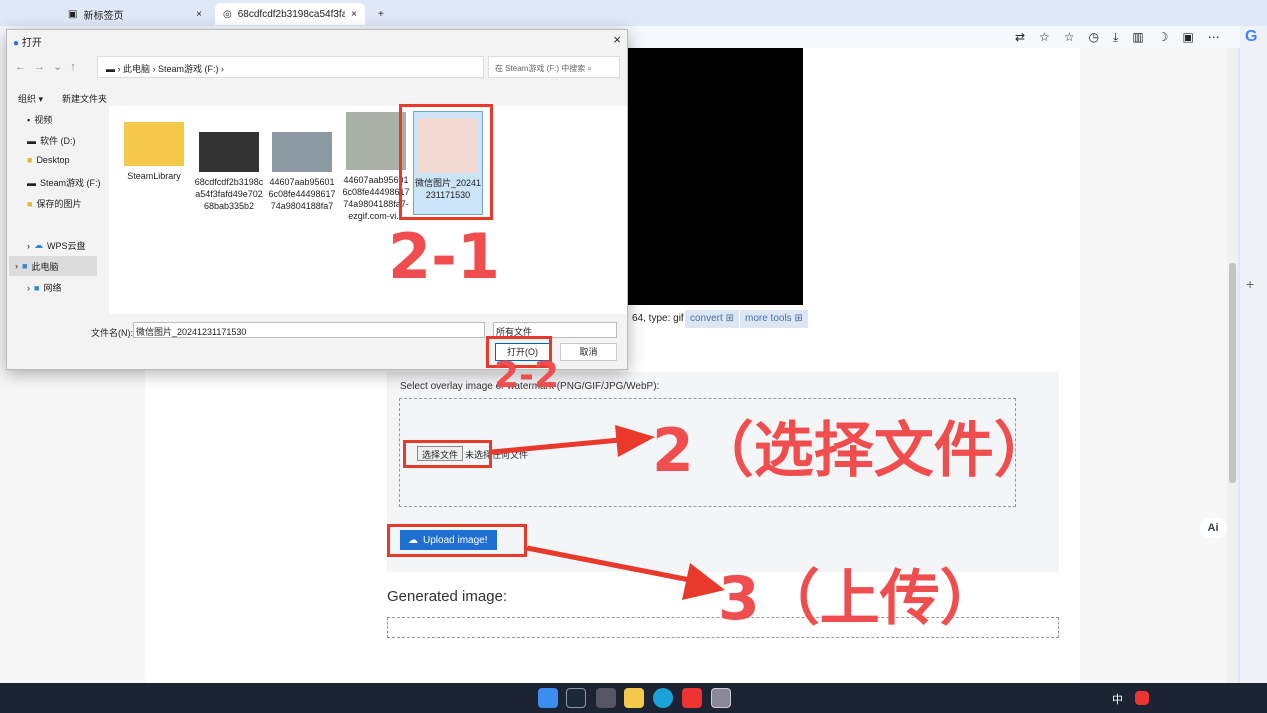  I want to click on steam-icon, so click(576, 698).